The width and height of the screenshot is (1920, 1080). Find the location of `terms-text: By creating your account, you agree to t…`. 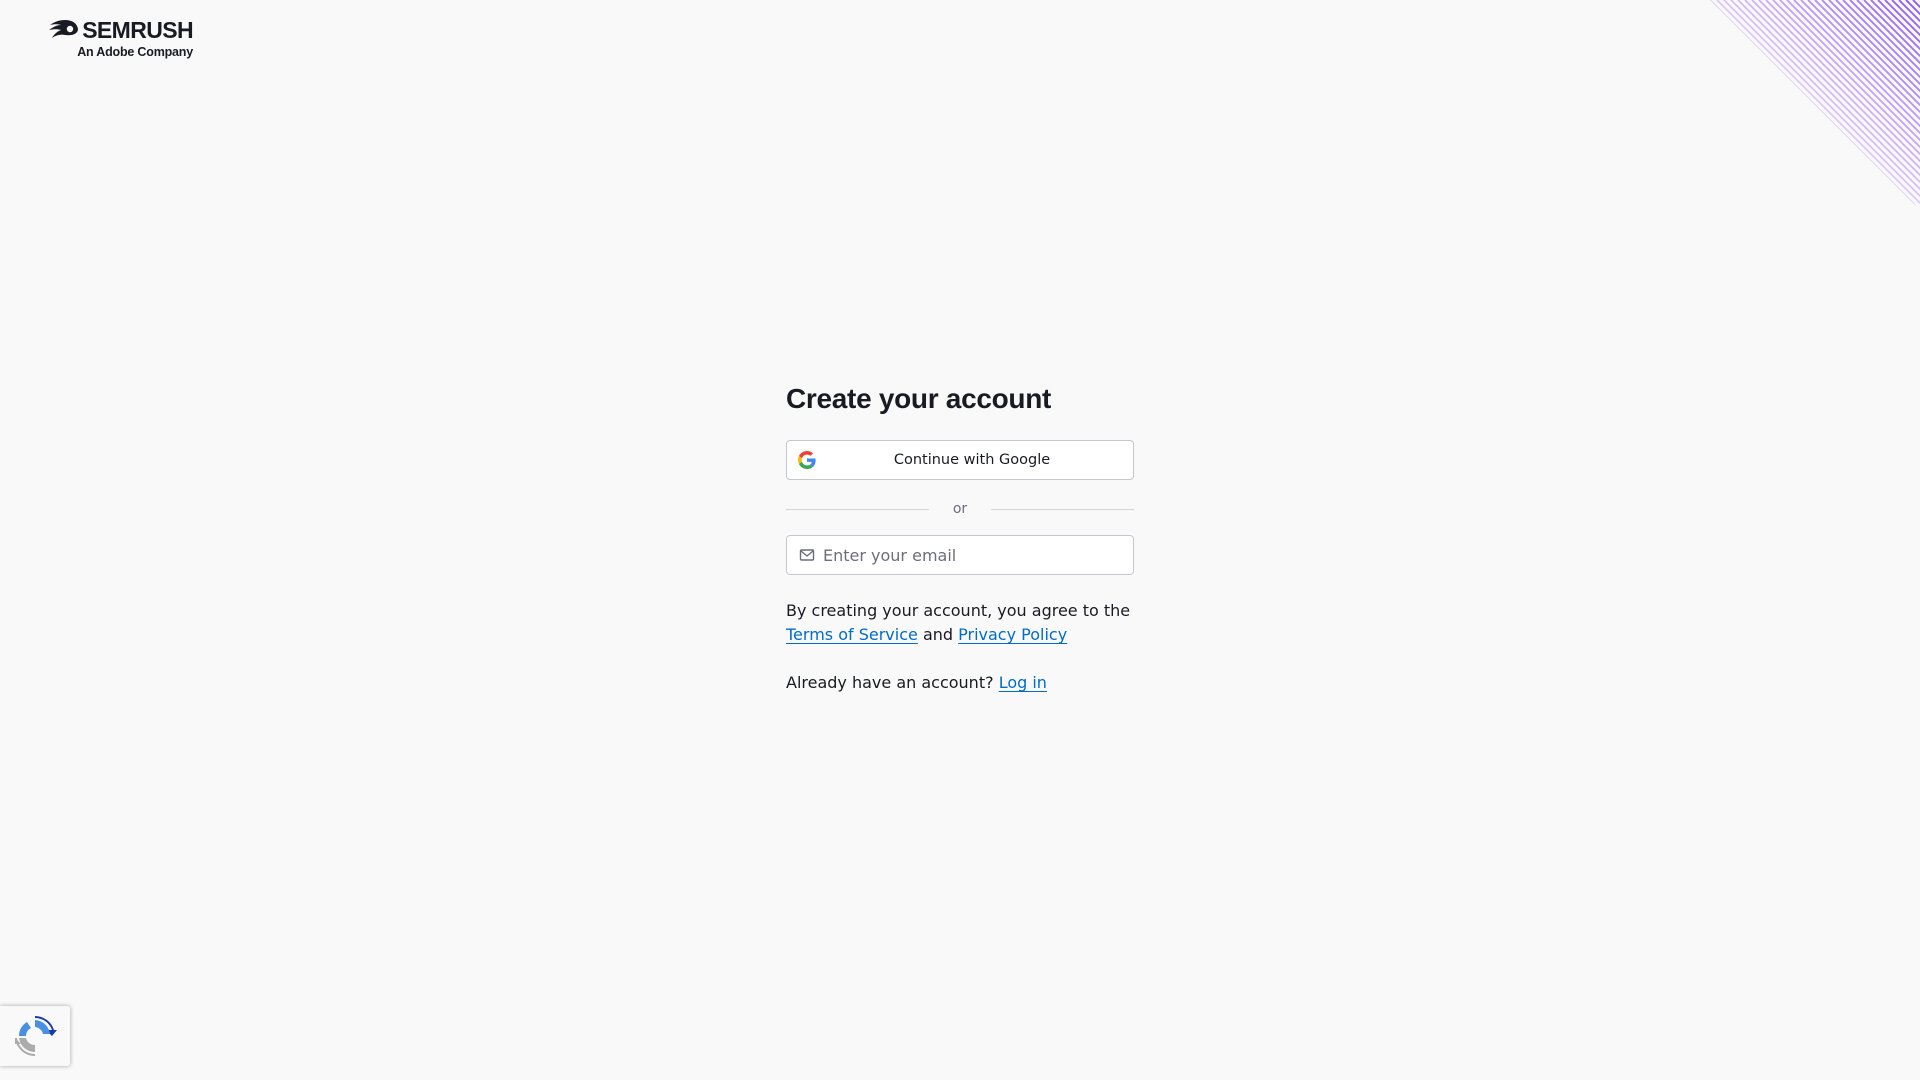

terms-text: By creating your account, you agree to t… is located at coordinates (960, 623).